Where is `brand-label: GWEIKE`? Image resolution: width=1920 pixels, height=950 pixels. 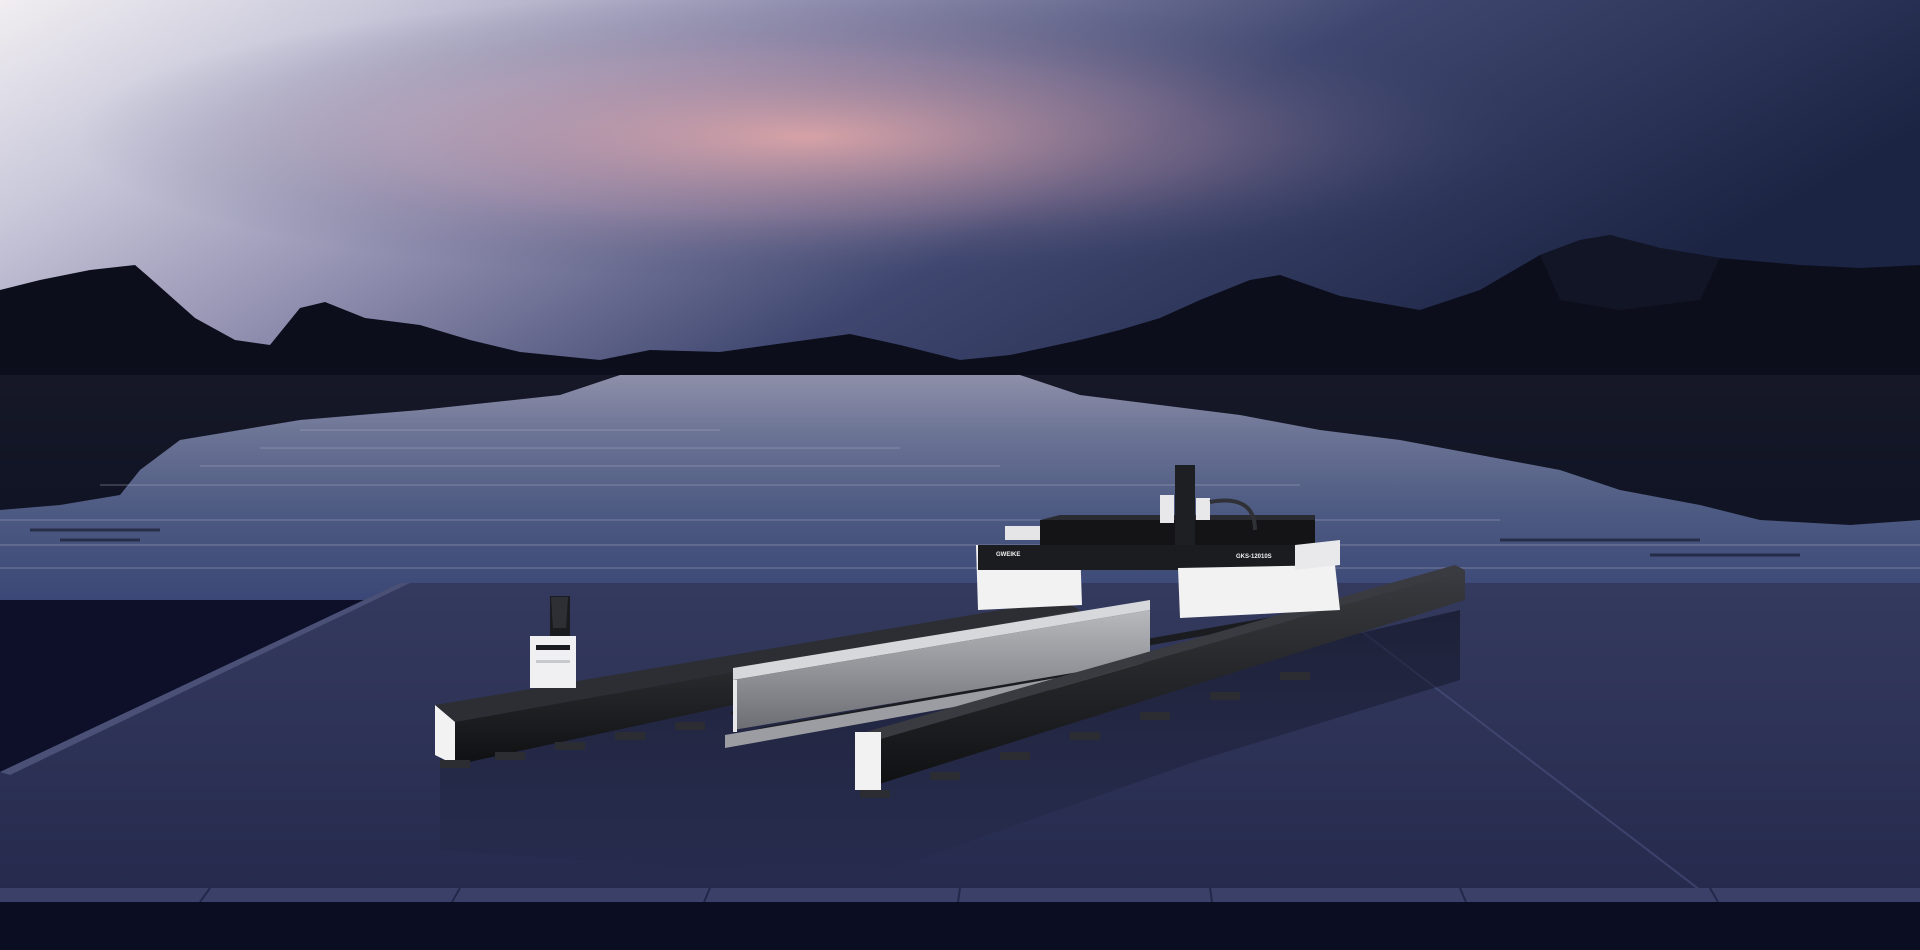 brand-label: GWEIKE is located at coordinates (1008, 555).